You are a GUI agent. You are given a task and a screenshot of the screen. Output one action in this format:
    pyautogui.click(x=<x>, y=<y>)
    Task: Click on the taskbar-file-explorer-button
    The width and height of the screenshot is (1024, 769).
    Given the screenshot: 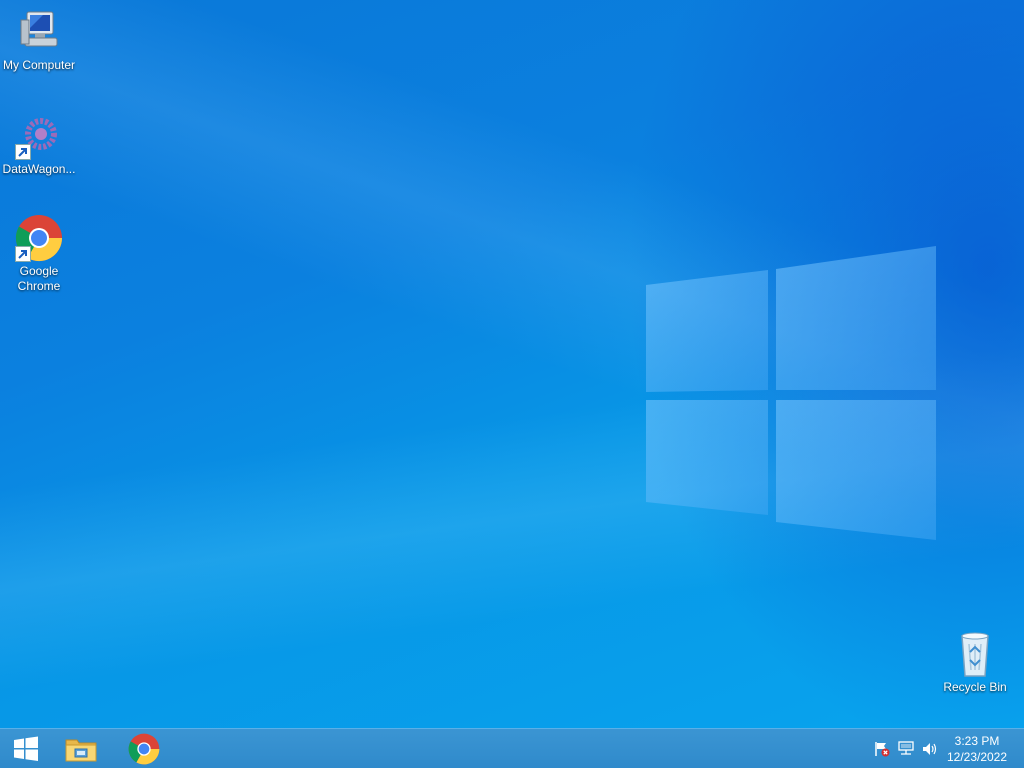 What is the action you would take?
    pyautogui.click(x=81, y=749)
    